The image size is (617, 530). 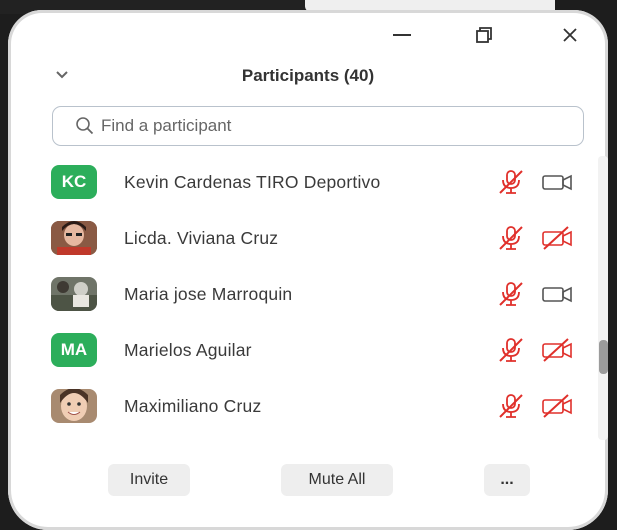 I want to click on search-icon, so click(x=85, y=126).